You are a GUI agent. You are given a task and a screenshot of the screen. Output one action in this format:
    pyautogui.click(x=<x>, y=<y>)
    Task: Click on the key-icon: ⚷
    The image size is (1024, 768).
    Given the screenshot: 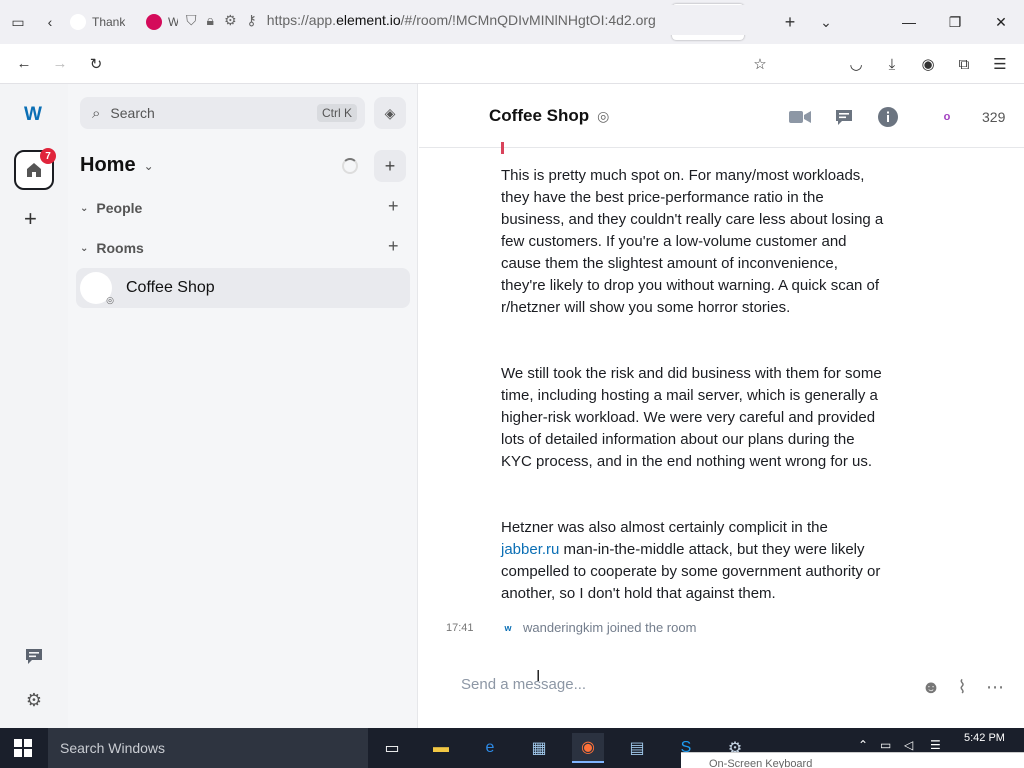 What is the action you would take?
    pyautogui.click(x=252, y=20)
    